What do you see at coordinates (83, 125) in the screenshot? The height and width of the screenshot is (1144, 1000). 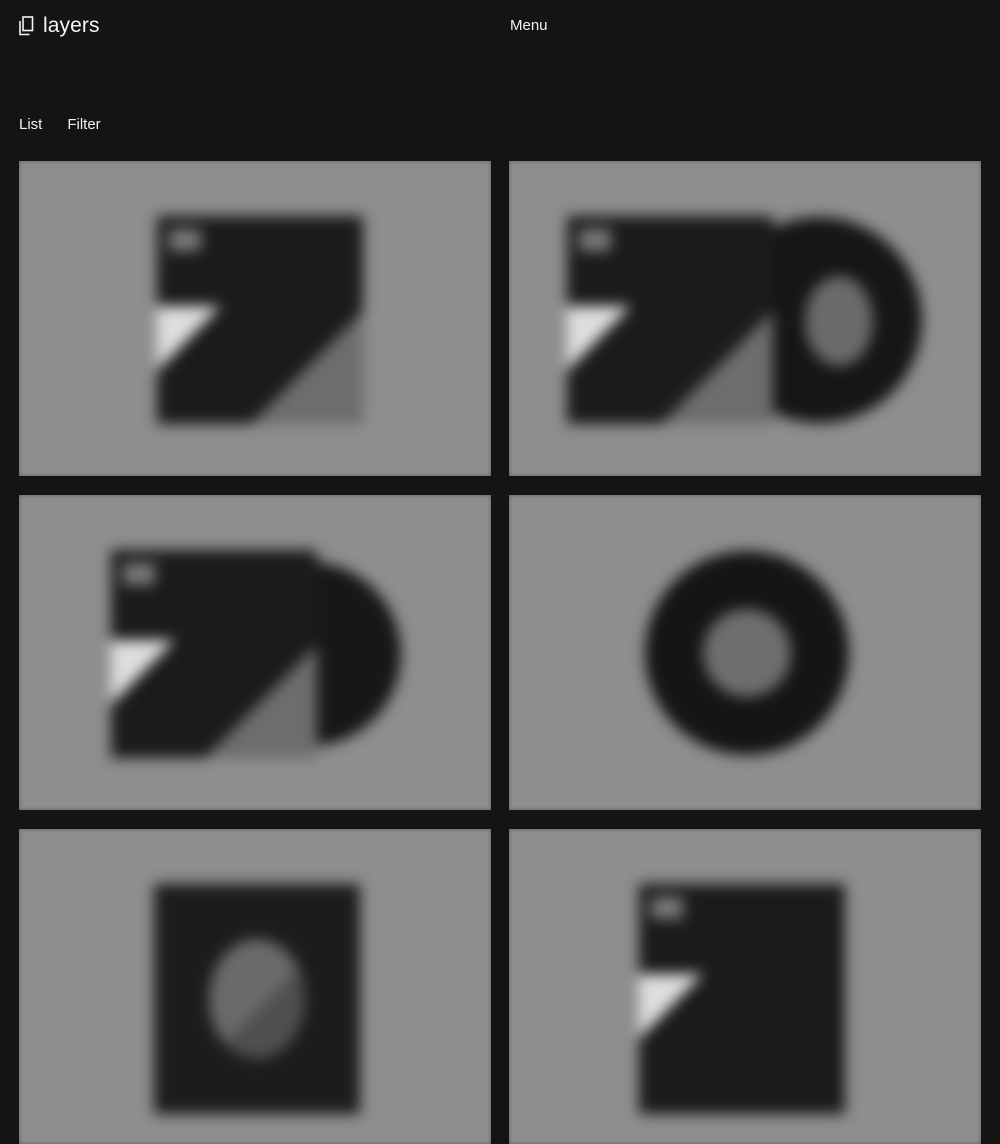 I see `filter-button: Filter` at bounding box center [83, 125].